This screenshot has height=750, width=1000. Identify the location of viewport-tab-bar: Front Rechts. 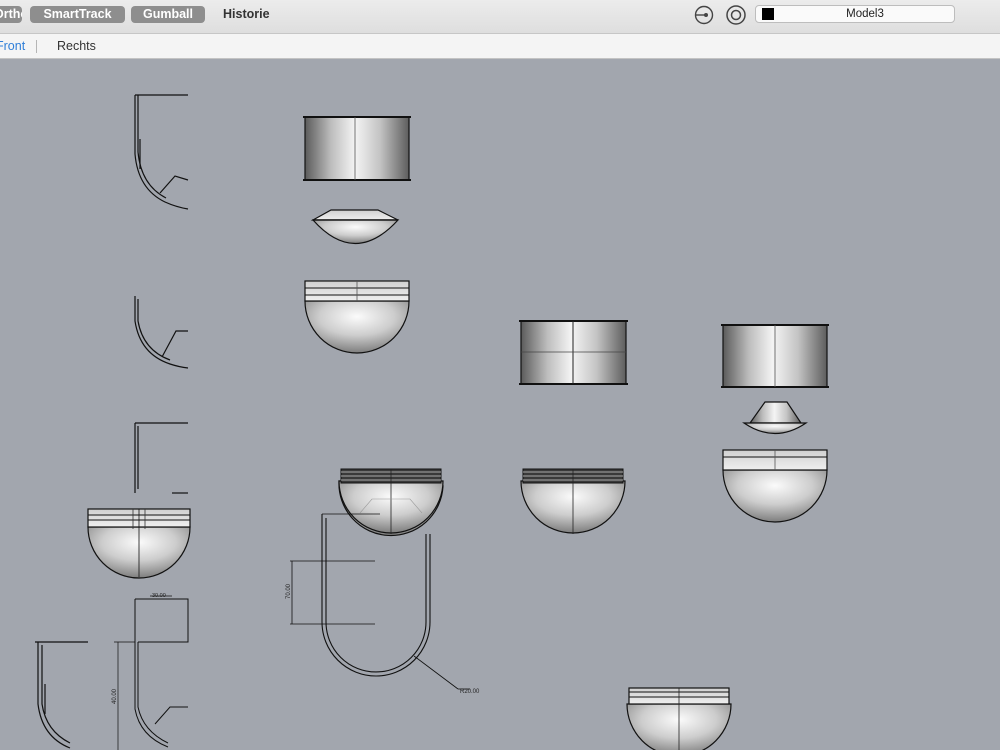
(500, 46).